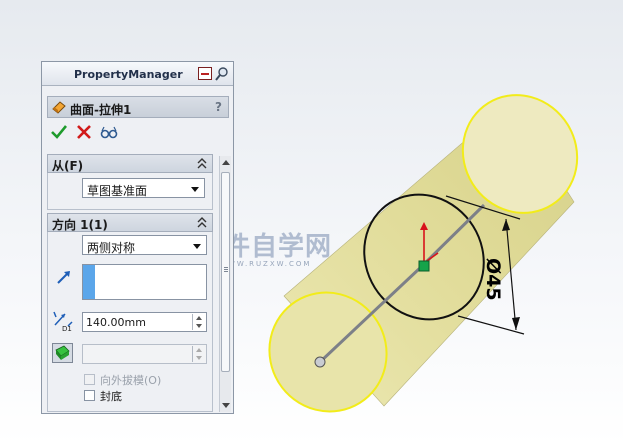 Image resolution: width=623 pixels, height=445 pixels. What do you see at coordinates (111, 396) in the screenshot?
I see `cap-end-label: 封底` at bounding box center [111, 396].